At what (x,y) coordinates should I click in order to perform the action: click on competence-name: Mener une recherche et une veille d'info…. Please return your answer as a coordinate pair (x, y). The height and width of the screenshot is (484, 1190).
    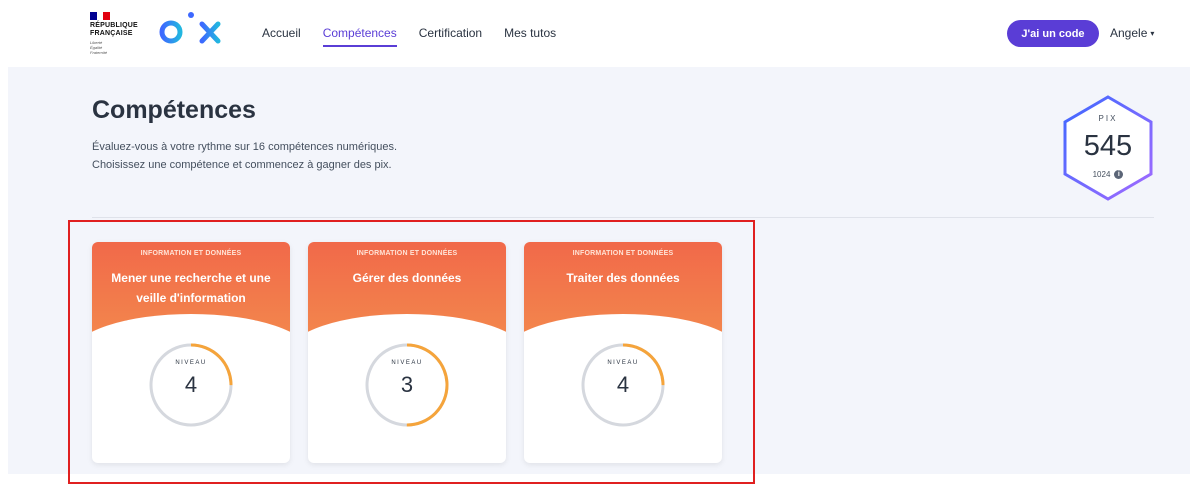
    Looking at the image, I should click on (191, 288).